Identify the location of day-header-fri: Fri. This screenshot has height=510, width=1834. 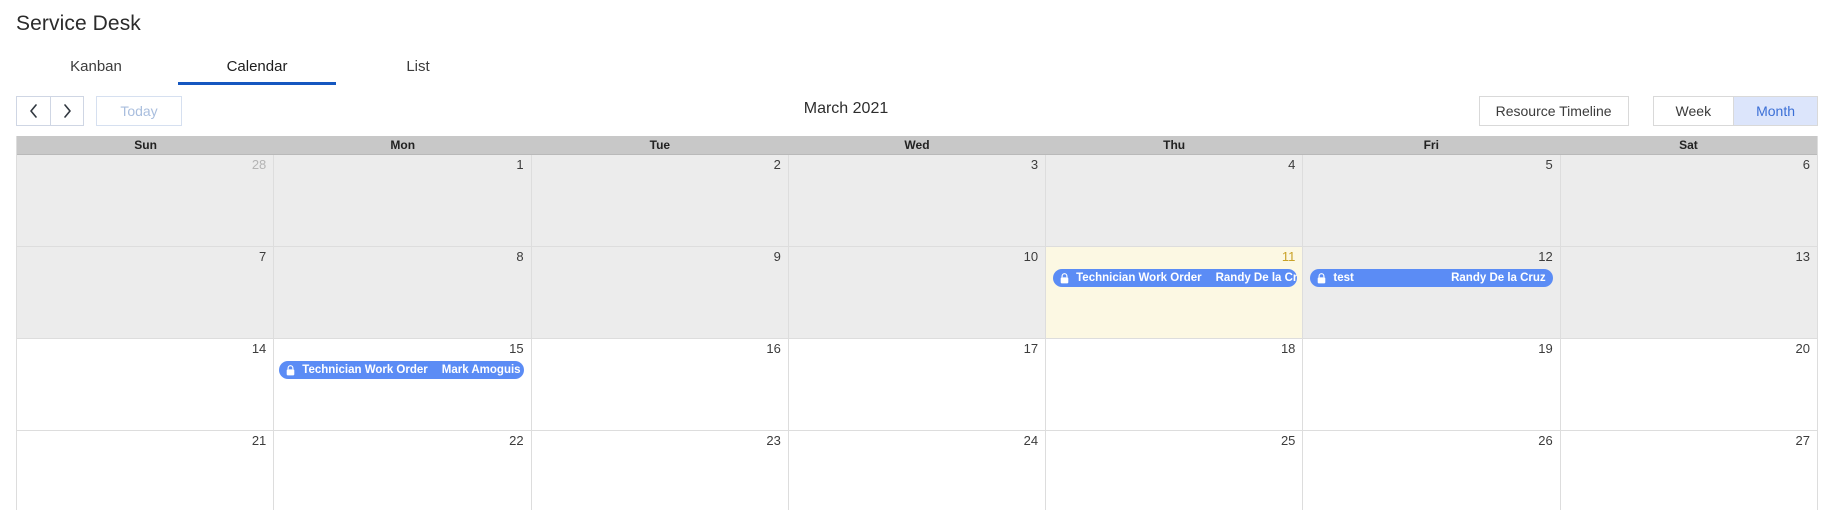
(1431, 145).